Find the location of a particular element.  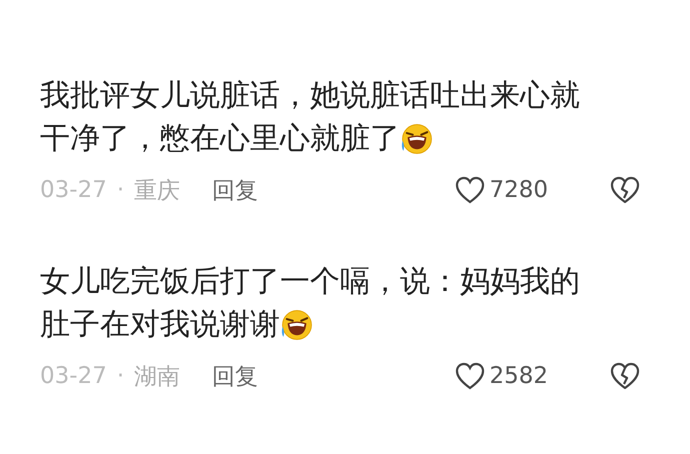

like-count: 7280 is located at coordinates (518, 190).